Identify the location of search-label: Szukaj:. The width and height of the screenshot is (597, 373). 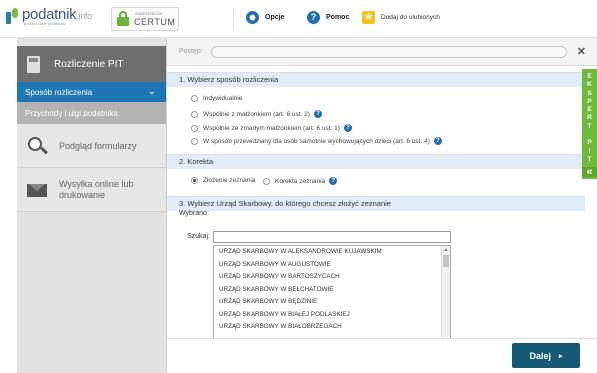
(198, 236).